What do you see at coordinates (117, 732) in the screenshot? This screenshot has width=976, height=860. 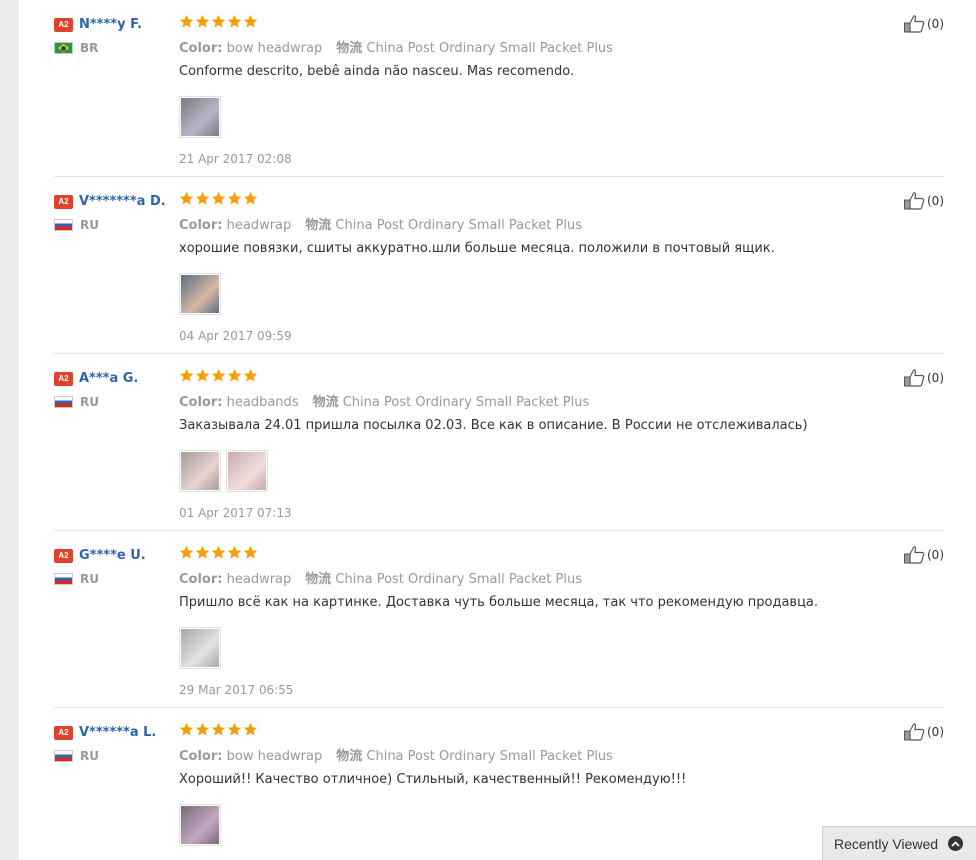 I see `reviewer-name: V******a L.` at bounding box center [117, 732].